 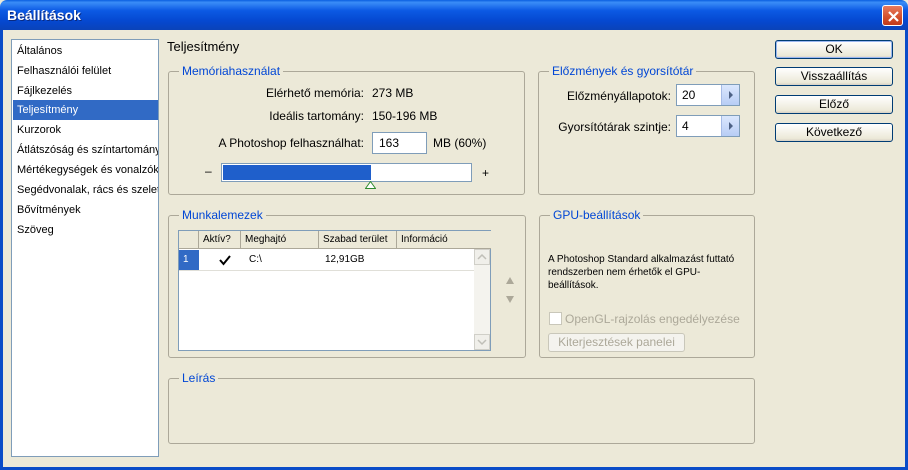 What do you see at coordinates (199, 378) in the screenshot?
I see `description-legend: Leírás` at bounding box center [199, 378].